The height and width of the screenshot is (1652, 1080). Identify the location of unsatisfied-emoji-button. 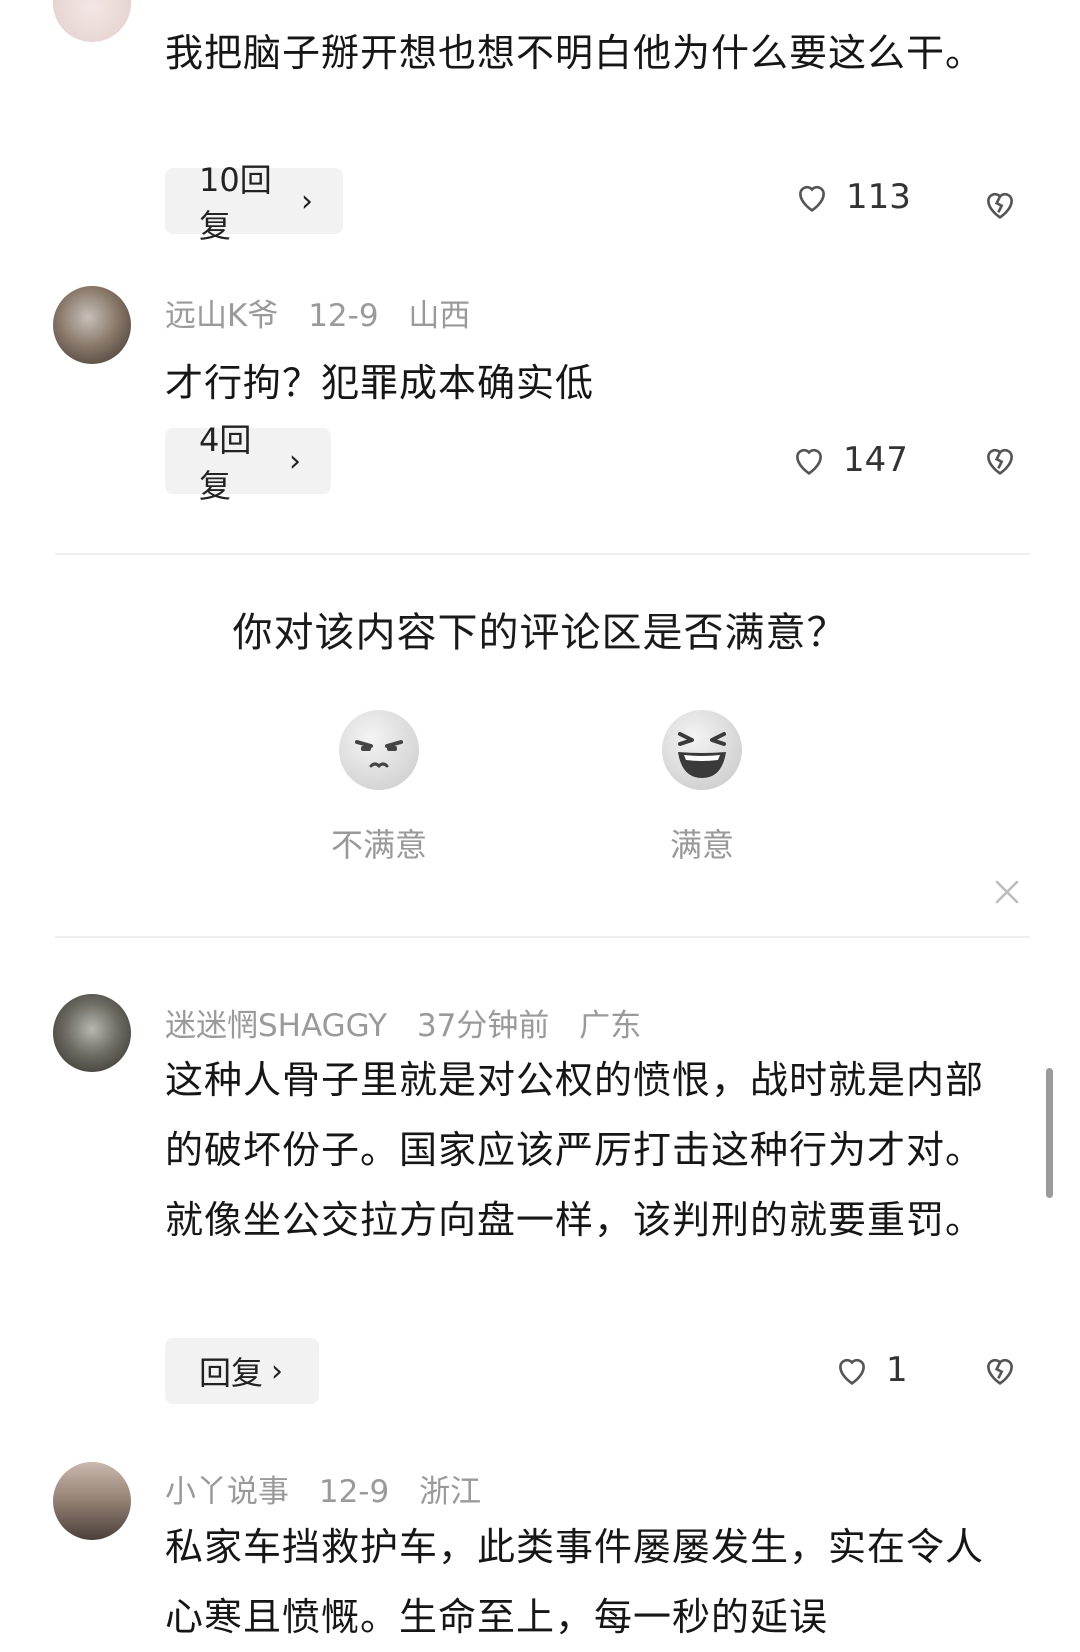
(379, 750).